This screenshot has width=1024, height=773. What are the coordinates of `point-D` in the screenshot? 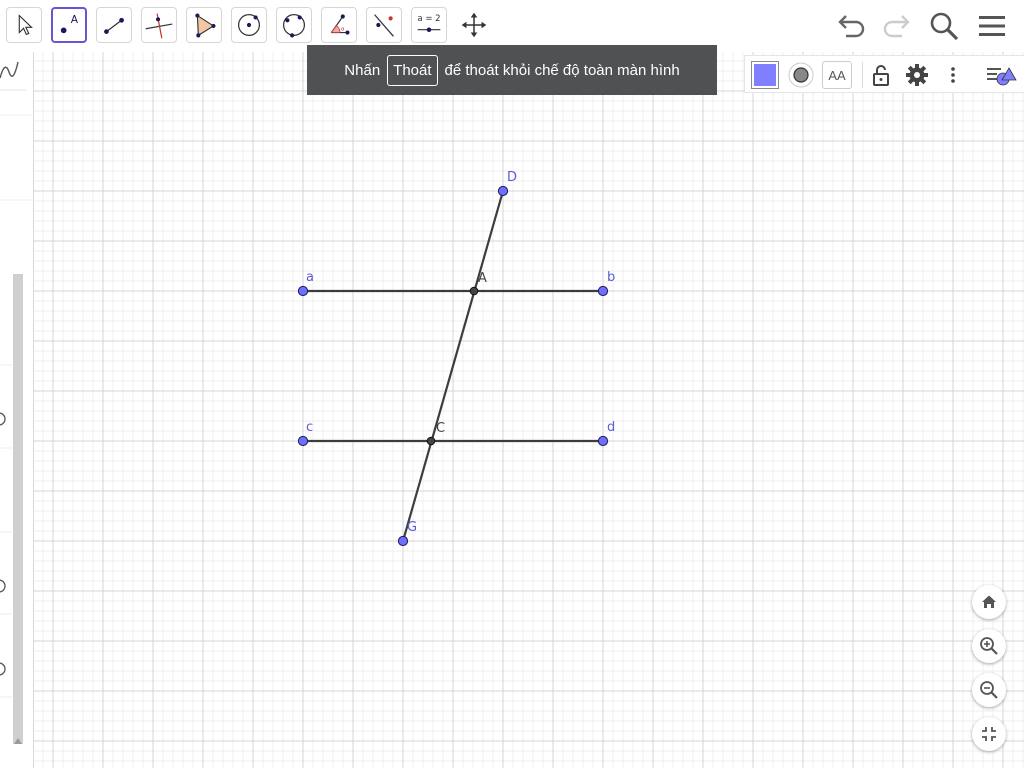 It's located at (503, 191).